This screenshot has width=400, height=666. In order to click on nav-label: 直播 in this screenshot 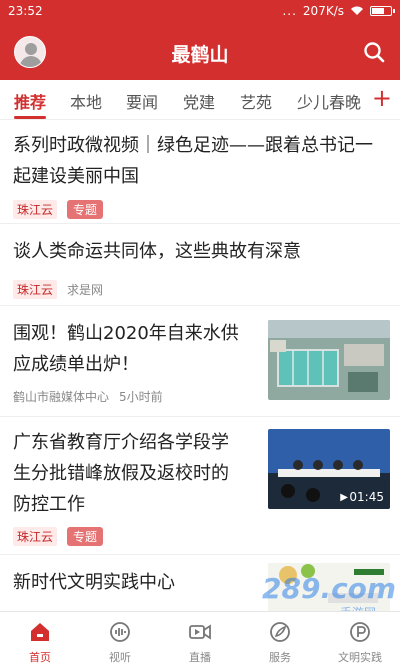, I will do `click(200, 657)`.